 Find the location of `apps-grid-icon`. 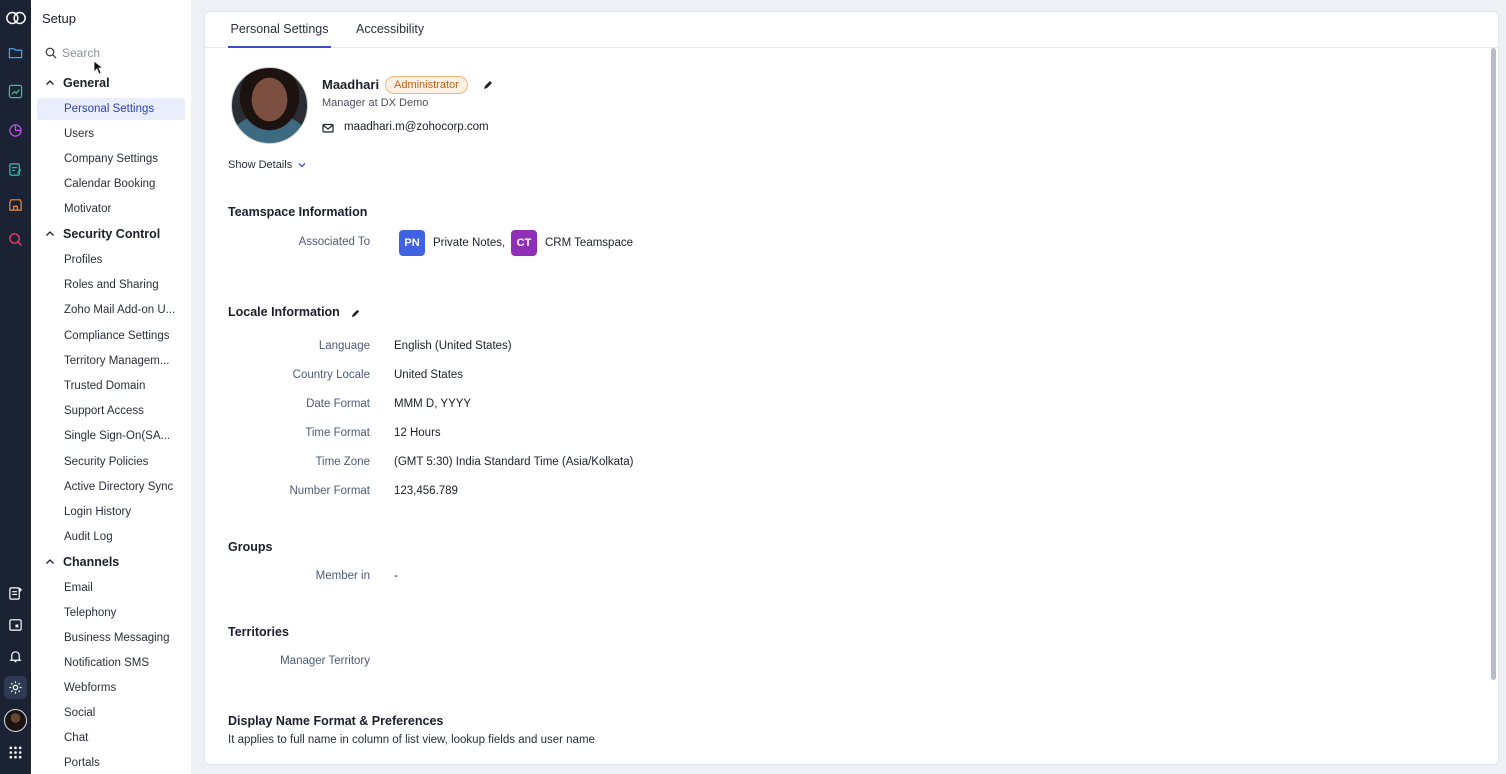

apps-grid-icon is located at coordinates (15, 752).